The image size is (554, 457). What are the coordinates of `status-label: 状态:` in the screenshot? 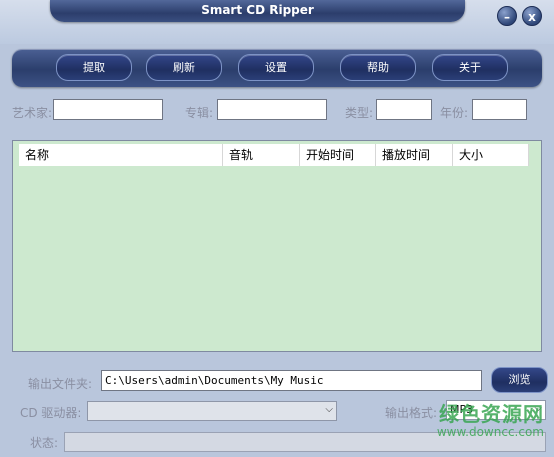 It's located at (44, 443).